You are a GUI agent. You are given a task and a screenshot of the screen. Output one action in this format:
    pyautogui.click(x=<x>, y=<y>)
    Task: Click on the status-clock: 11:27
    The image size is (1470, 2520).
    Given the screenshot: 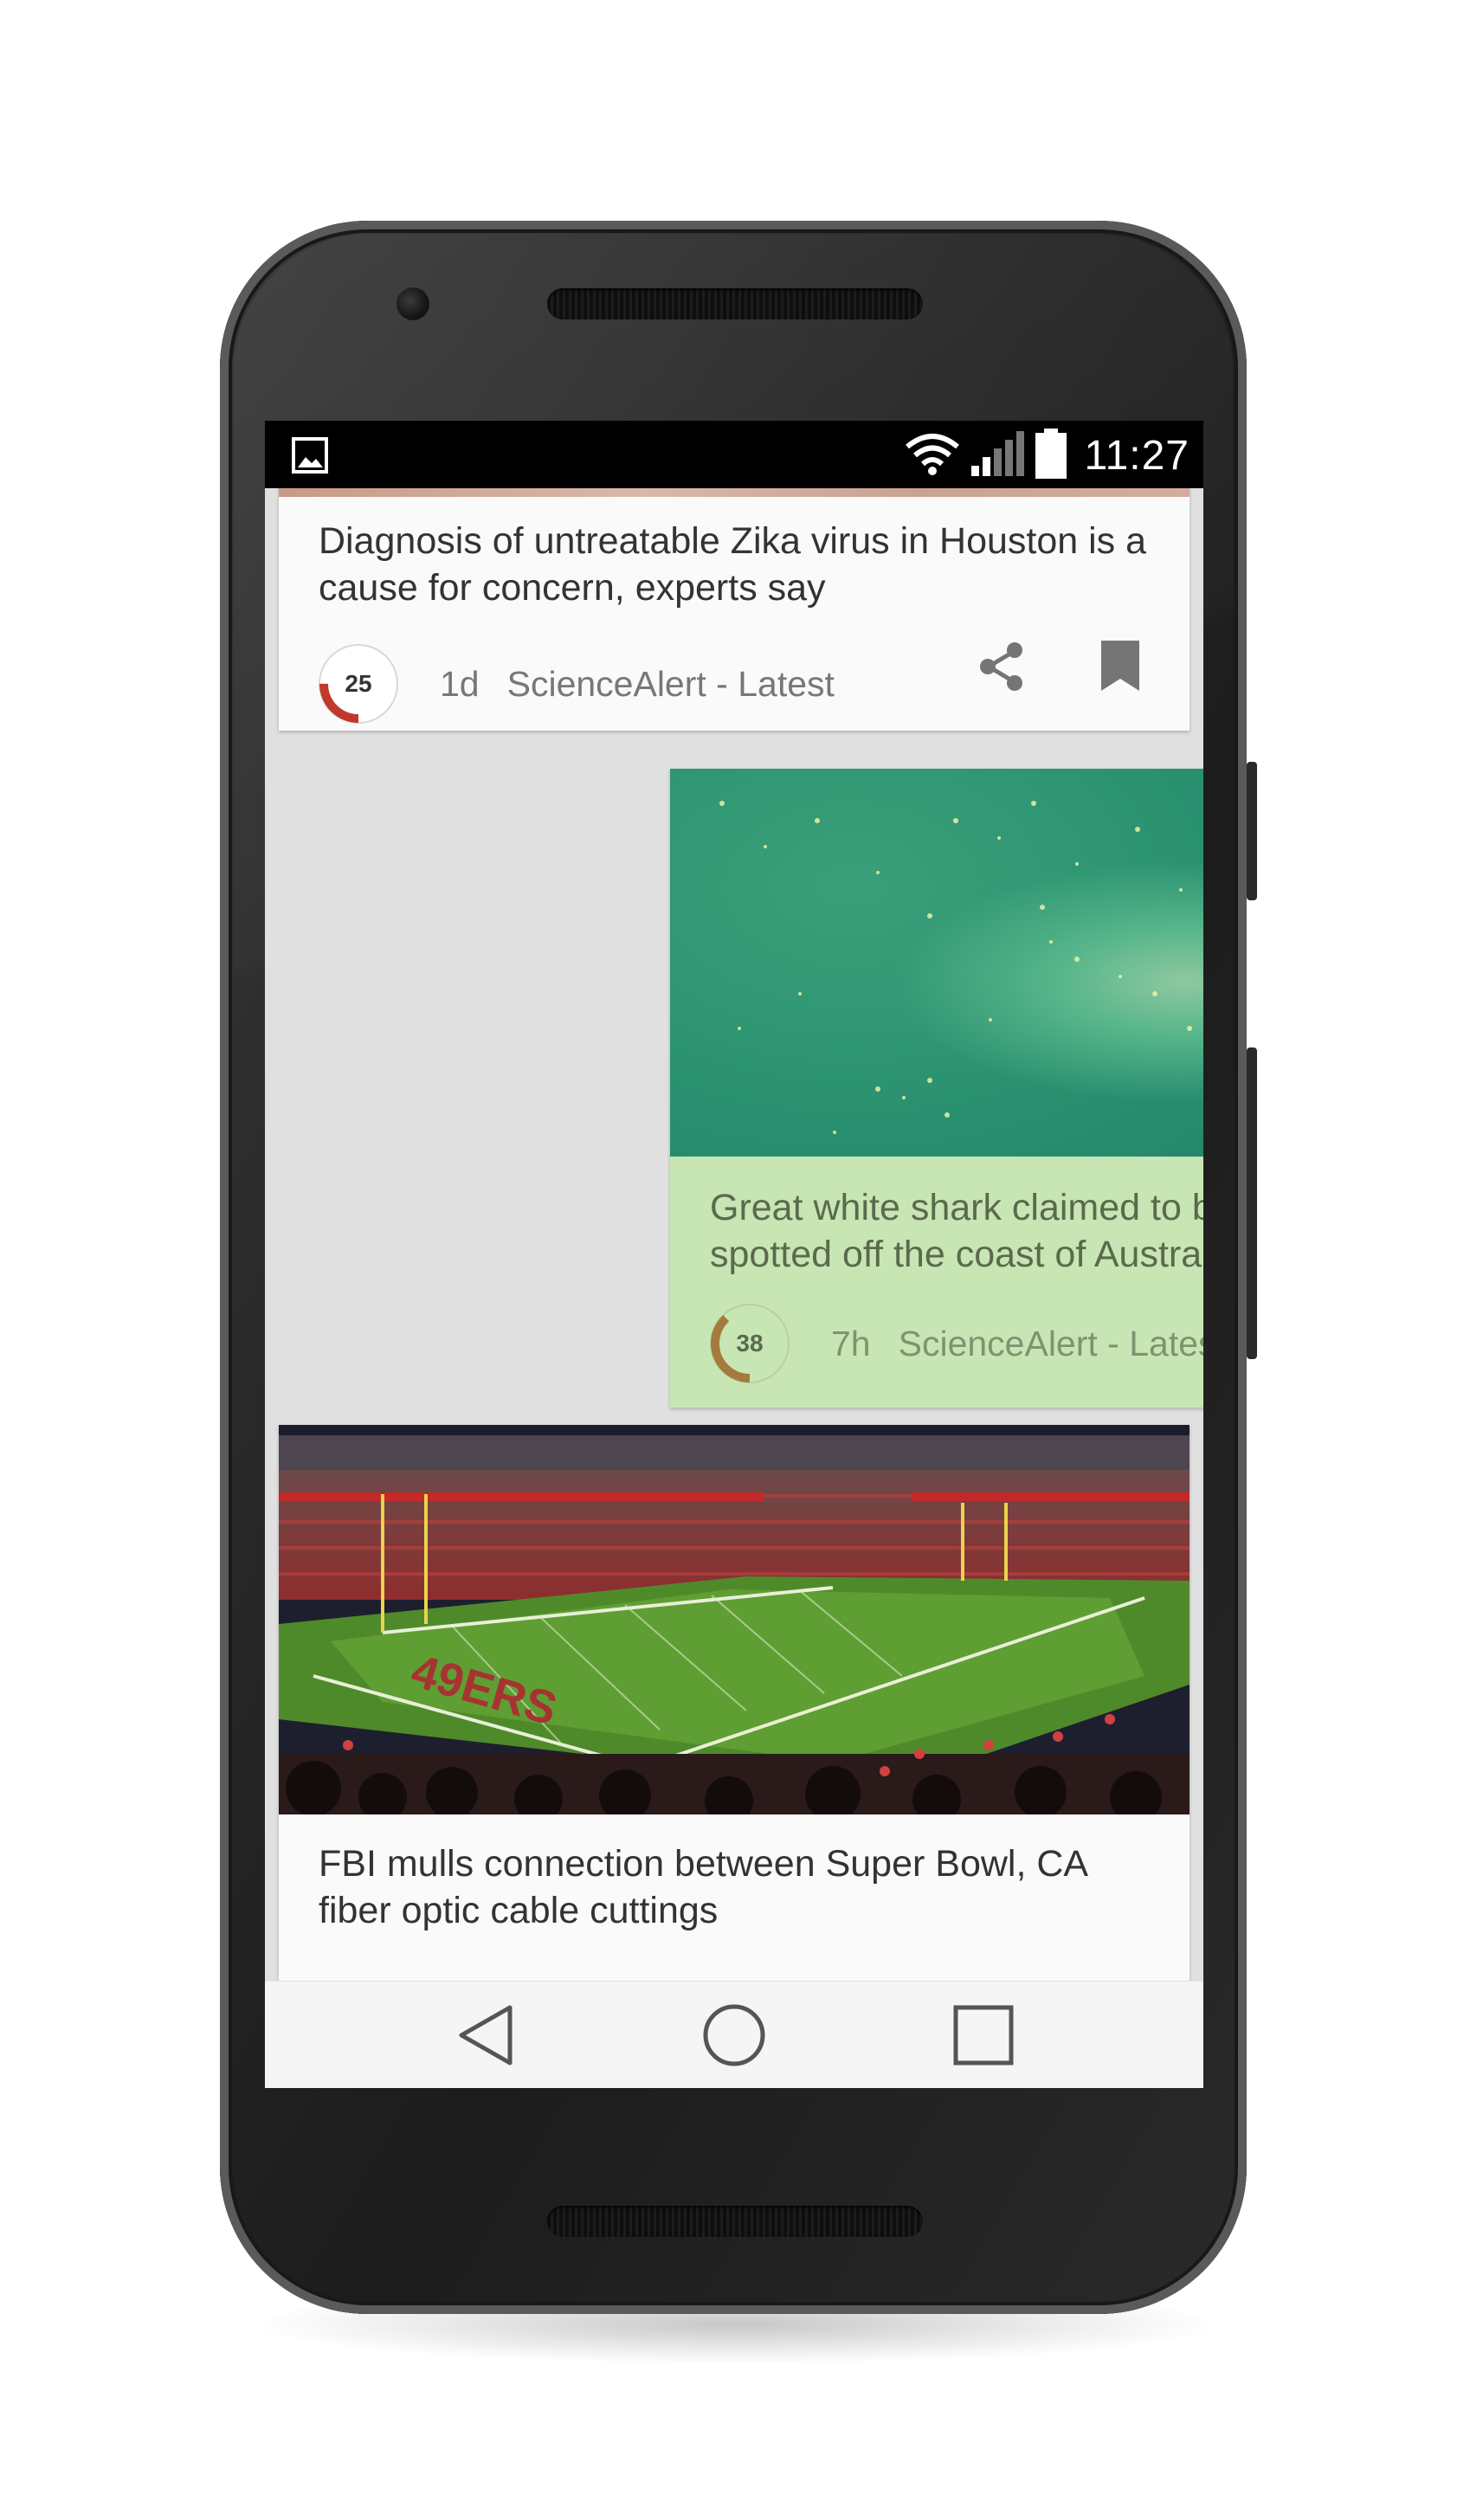 What is the action you would take?
    pyautogui.click(x=1137, y=455)
    